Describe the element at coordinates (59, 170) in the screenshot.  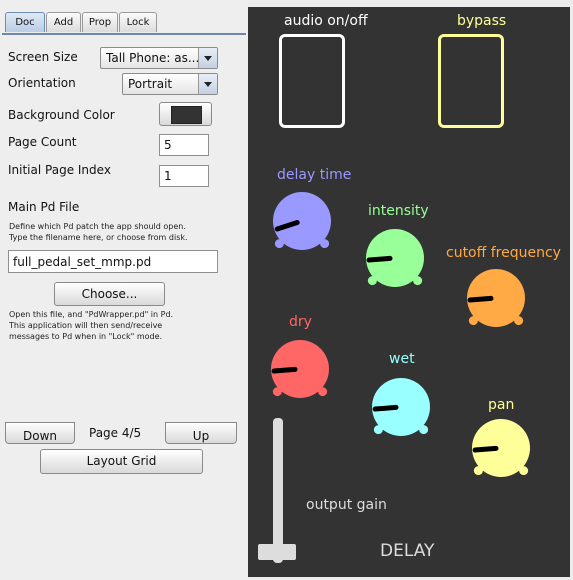
I see `initial-page-label: Initial Page Index` at that location.